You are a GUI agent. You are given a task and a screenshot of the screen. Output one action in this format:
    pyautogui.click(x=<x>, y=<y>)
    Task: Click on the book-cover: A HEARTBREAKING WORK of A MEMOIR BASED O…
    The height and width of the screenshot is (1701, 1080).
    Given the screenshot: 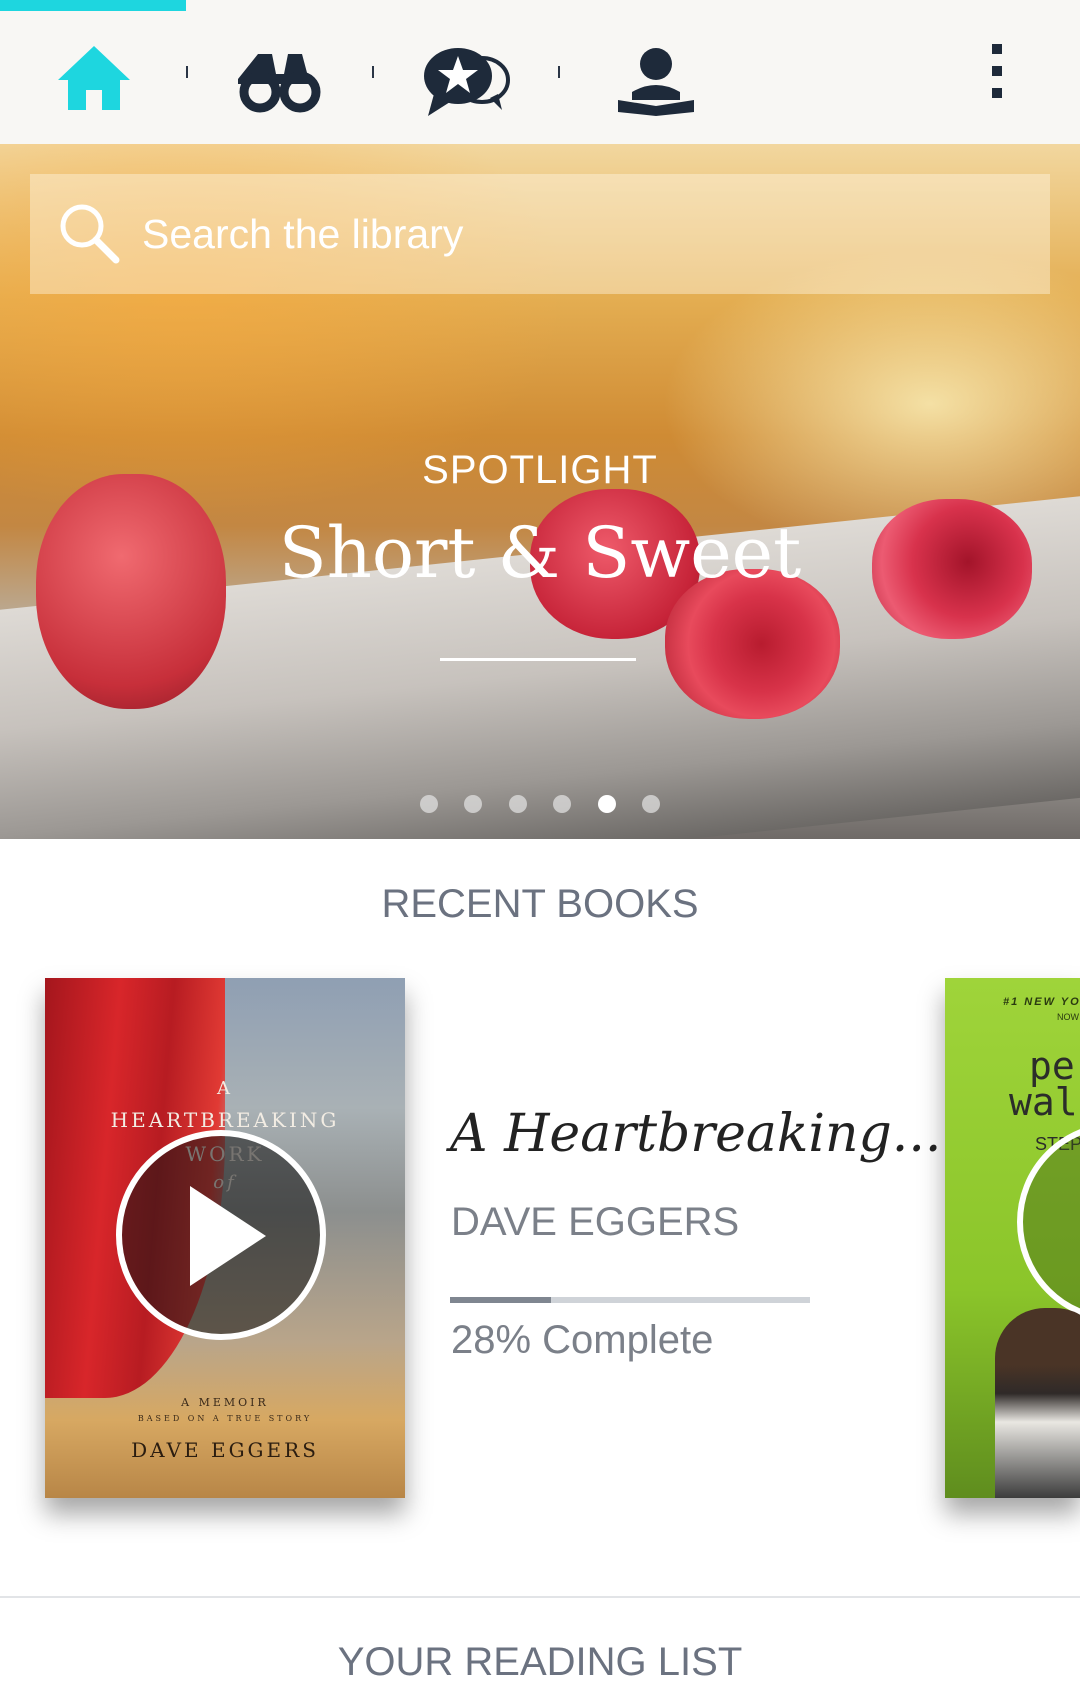 What is the action you would take?
    pyautogui.click(x=225, y=1238)
    